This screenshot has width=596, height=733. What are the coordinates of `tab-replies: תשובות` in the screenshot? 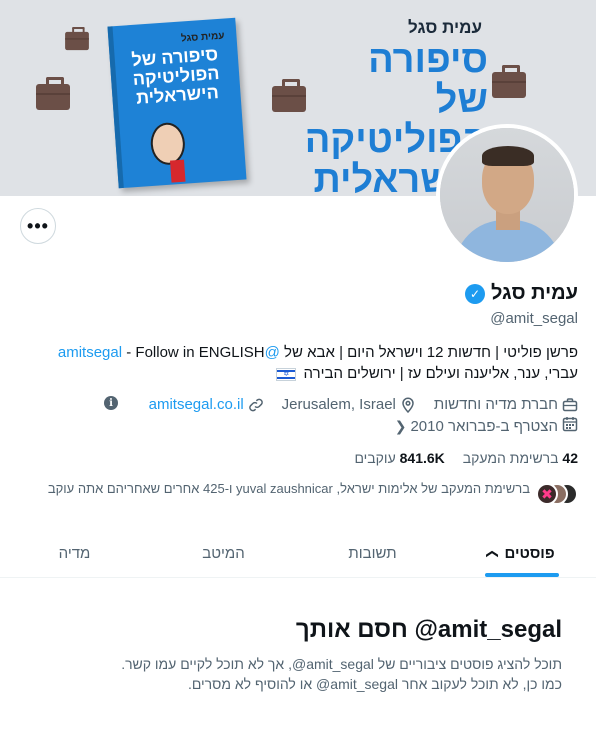 It's located at (372, 553).